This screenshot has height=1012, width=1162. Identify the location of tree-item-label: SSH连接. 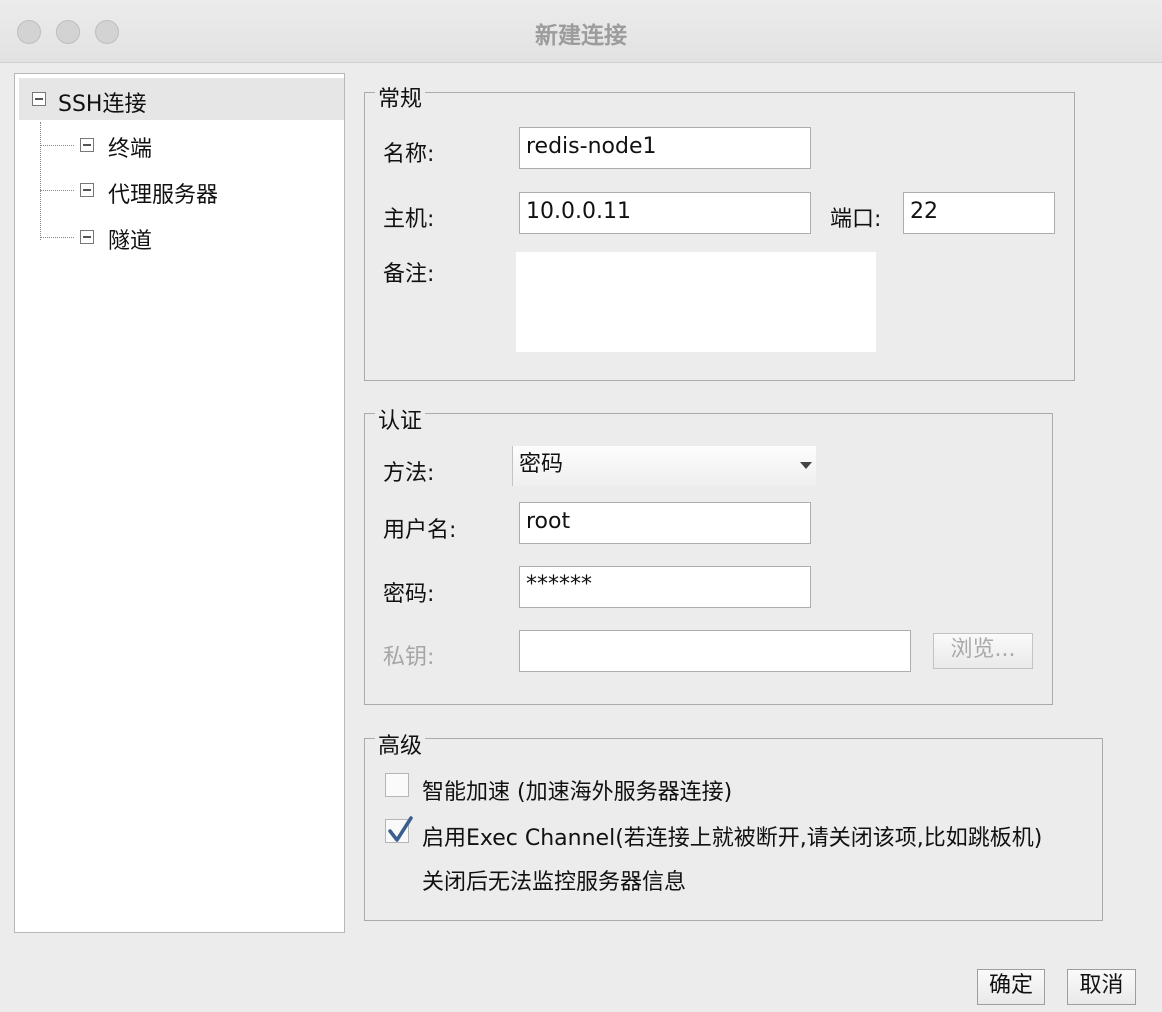
(102, 104).